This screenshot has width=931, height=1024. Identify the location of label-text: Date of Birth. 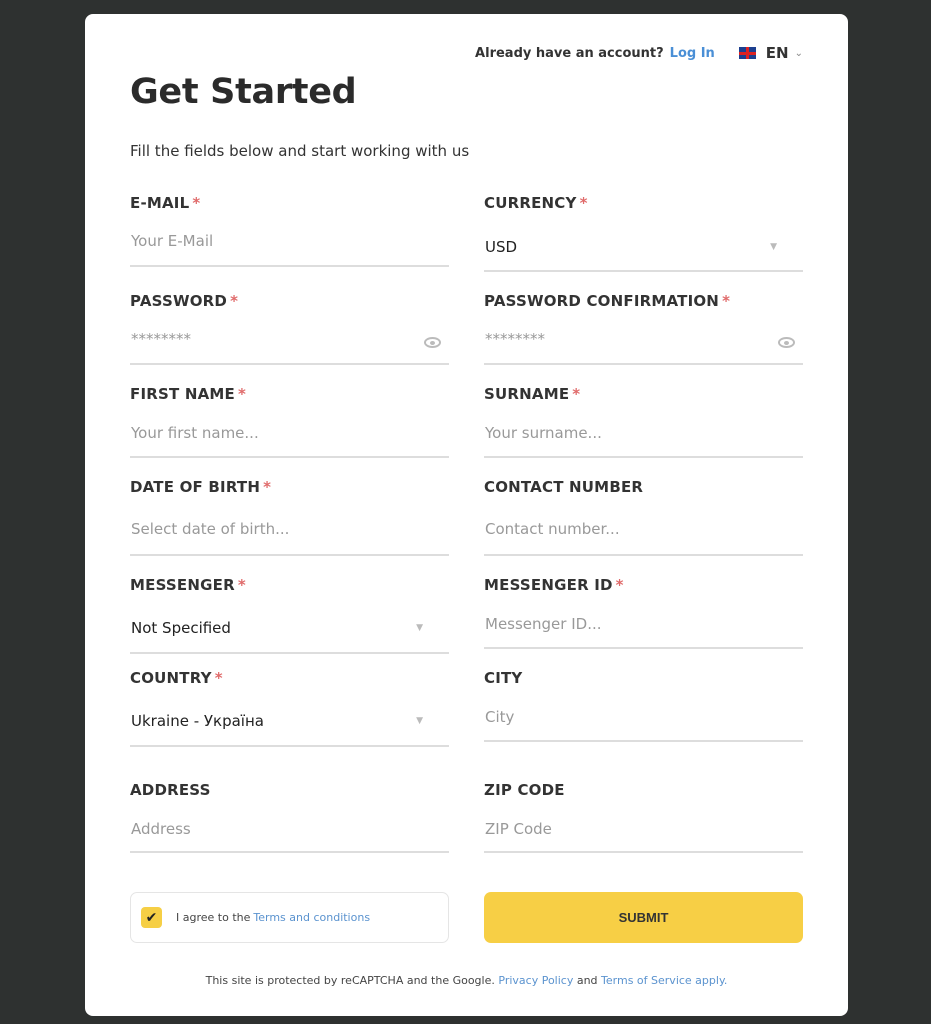
(195, 487).